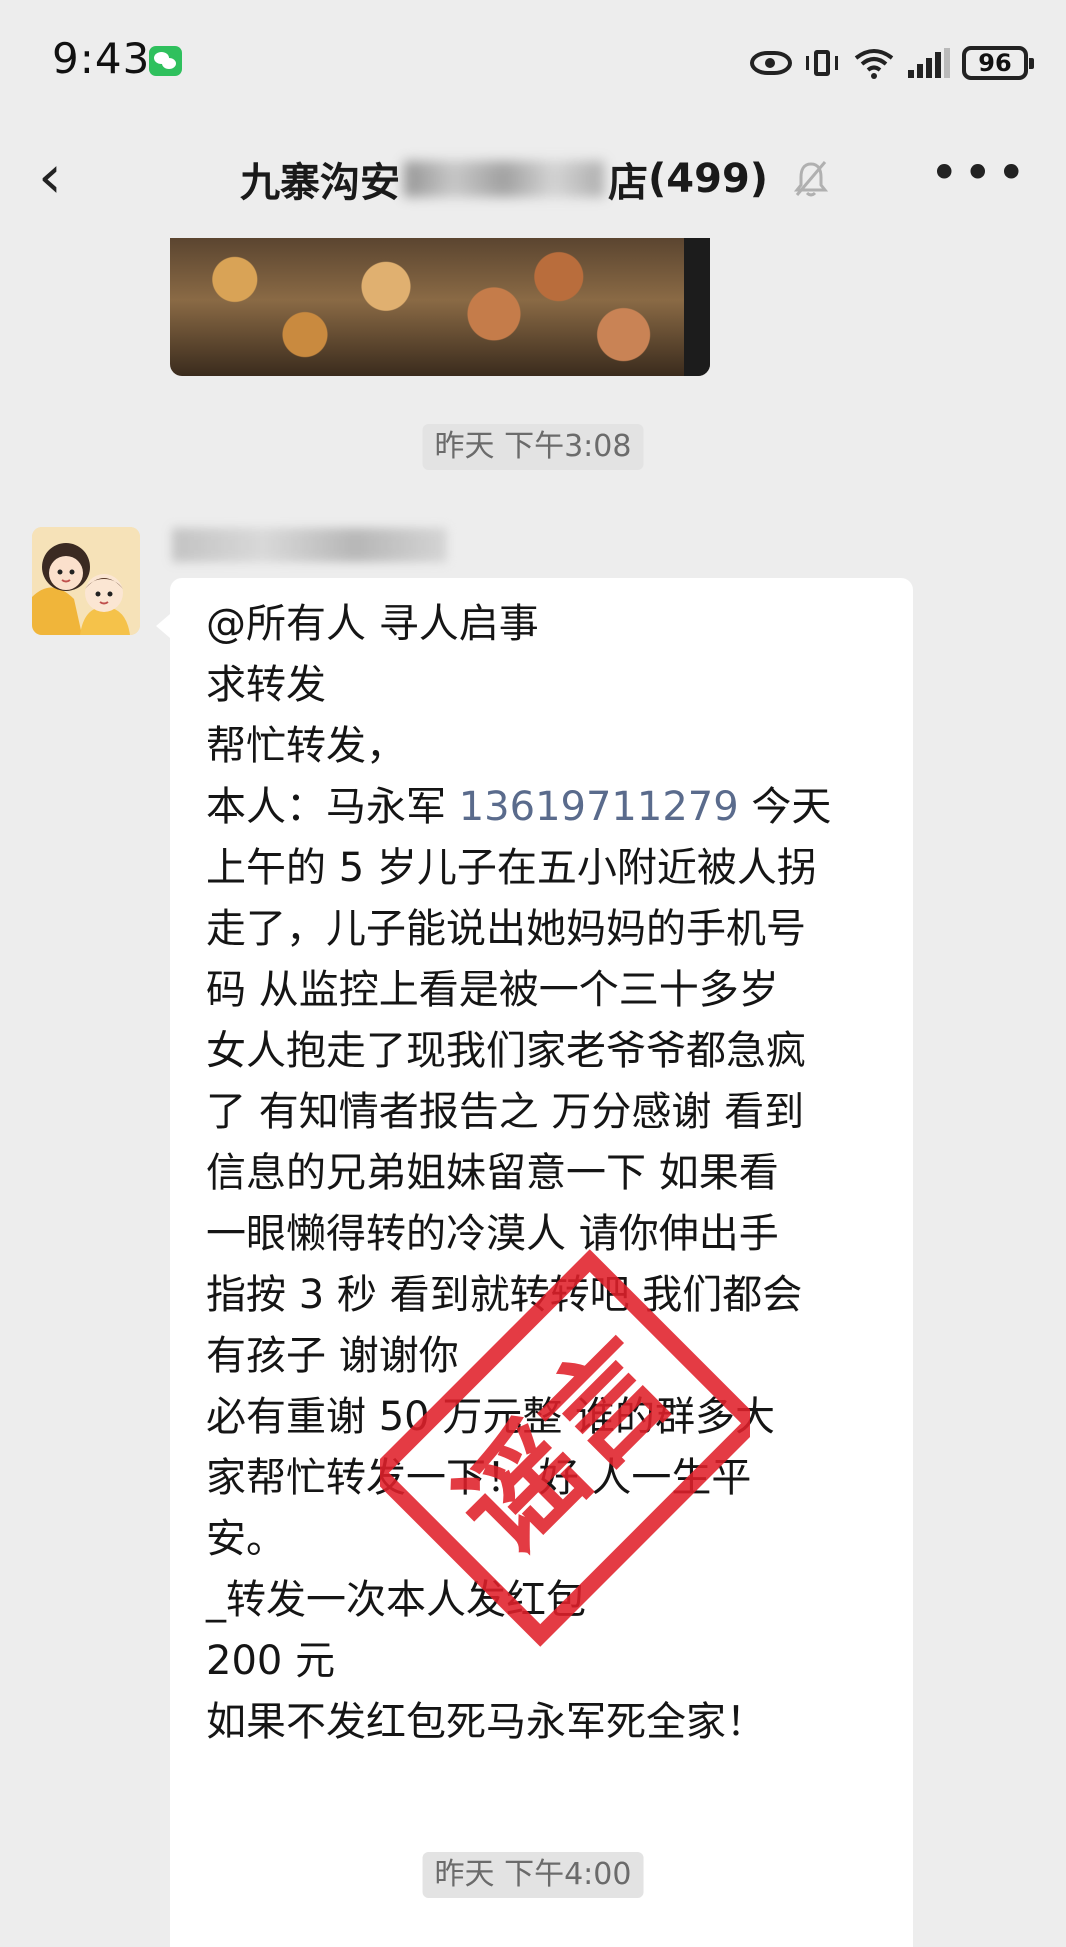 The image size is (1066, 1947). What do you see at coordinates (486, 1722) in the screenshot?
I see `message-line: 如果不发红包死马永军死全家！` at bounding box center [486, 1722].